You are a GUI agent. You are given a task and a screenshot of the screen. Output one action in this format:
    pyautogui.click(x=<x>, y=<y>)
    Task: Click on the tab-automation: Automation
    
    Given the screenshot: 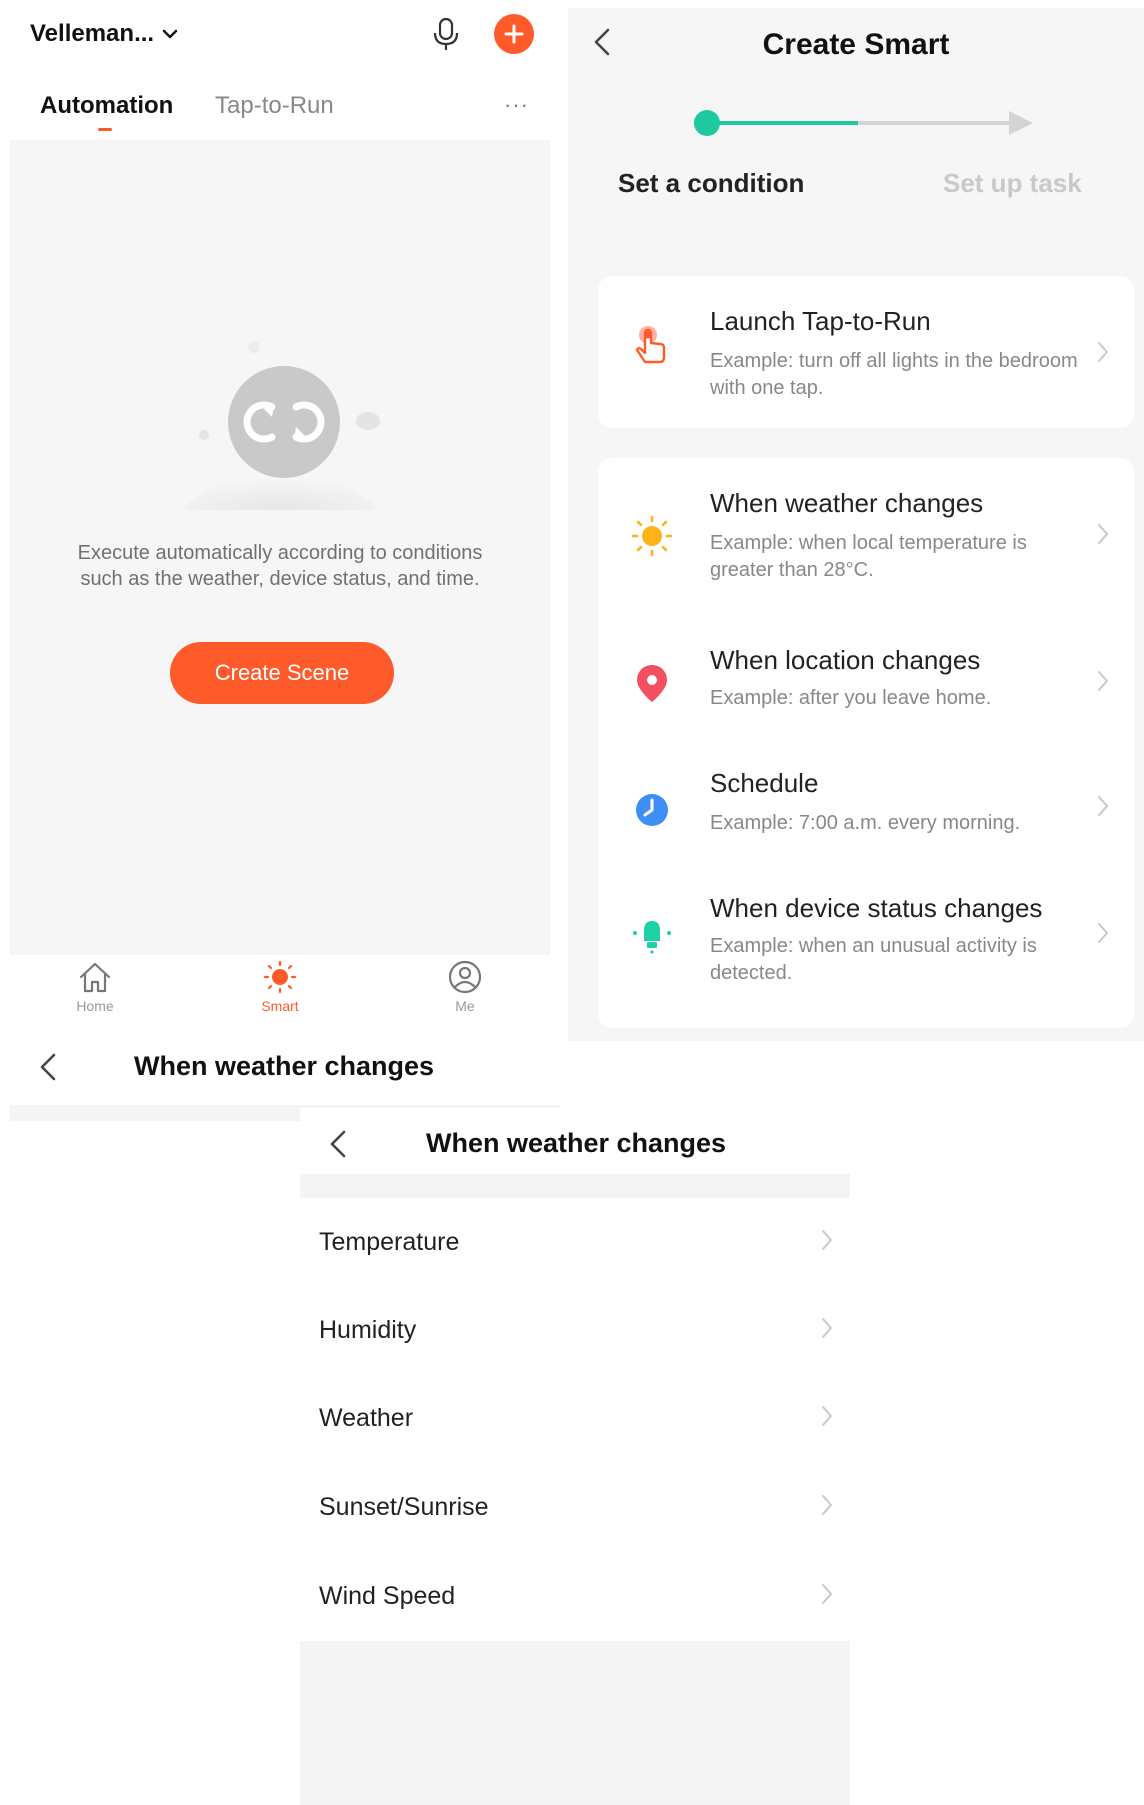 What is the action you would take?
    pyautogui.click(x=106, y=106)
    